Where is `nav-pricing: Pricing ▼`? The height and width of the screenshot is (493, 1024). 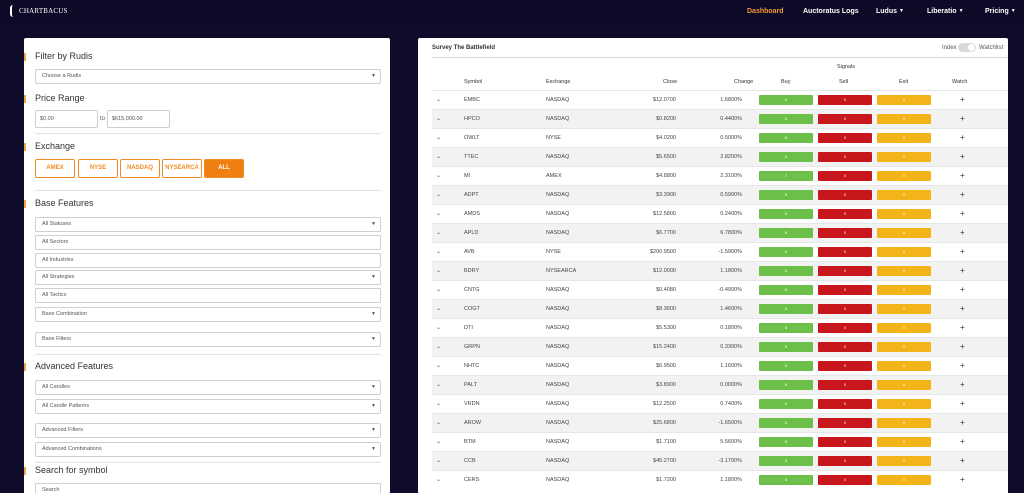
nav-pricing: Pricing ▼ is located at coordinates (1000, 11).